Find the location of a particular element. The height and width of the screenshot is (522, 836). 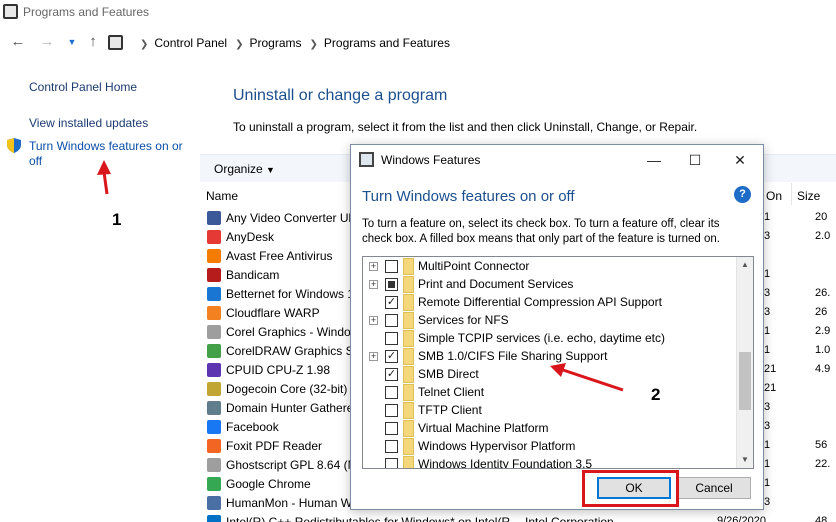

feature-item: Windows Identity Foundation 3.5 is located at coordinates (550, 462).